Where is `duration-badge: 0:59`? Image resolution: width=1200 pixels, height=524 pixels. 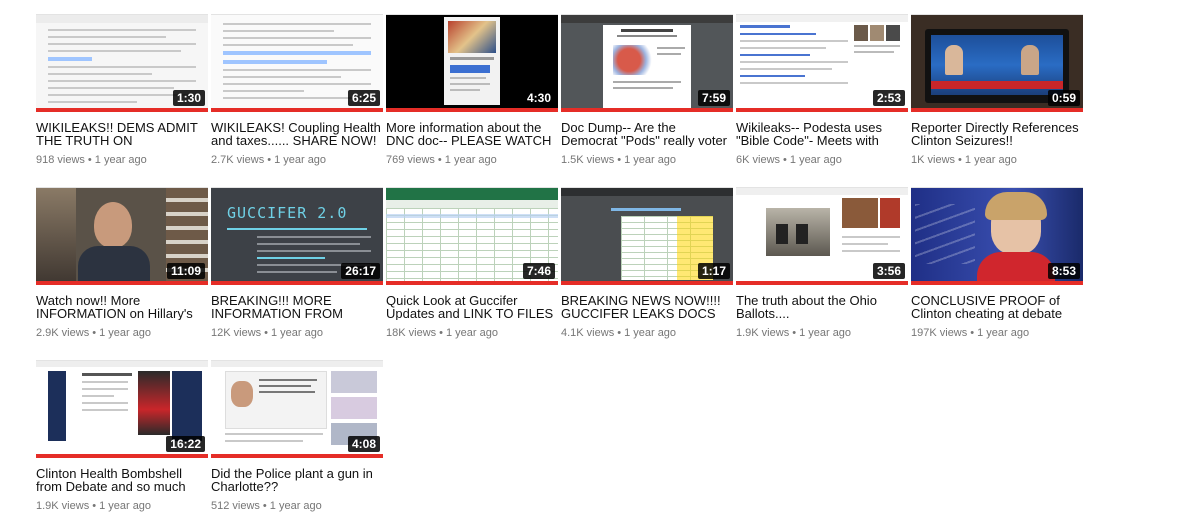 duration-badge: 0:59 is located at coordinates (1063, 98).